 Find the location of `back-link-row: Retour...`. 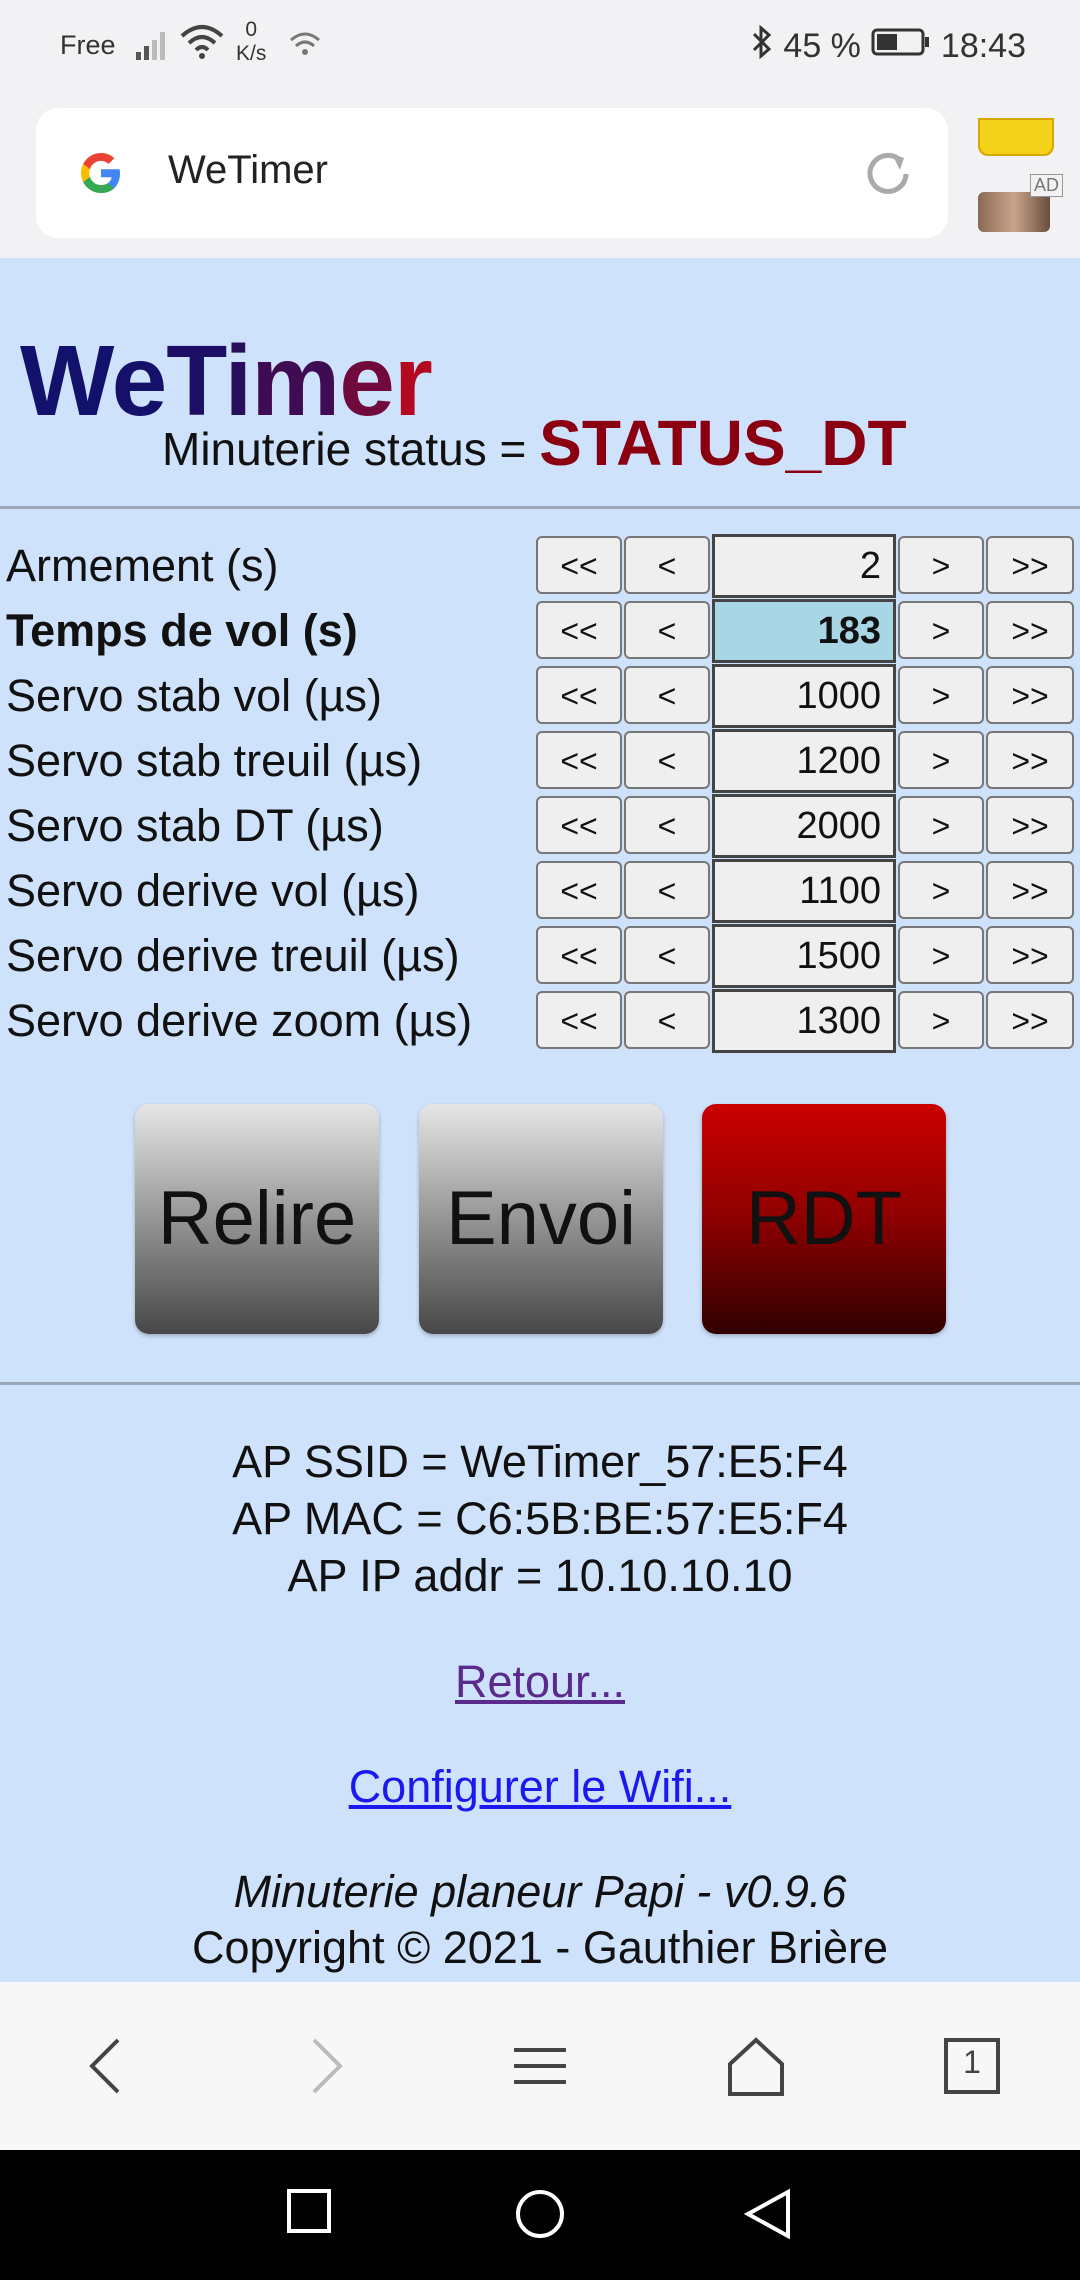

back-link-row: Retour... is located at coordinates (540, 1682).